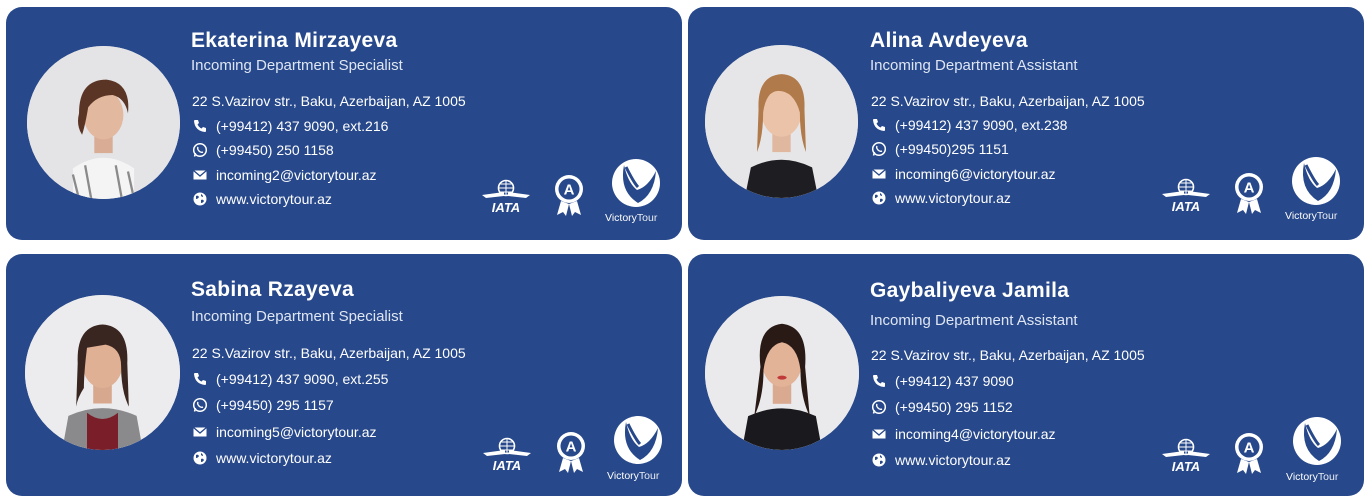  I want to click on whatsapp-text: (+99450) 295 1152, so click(954, 407).